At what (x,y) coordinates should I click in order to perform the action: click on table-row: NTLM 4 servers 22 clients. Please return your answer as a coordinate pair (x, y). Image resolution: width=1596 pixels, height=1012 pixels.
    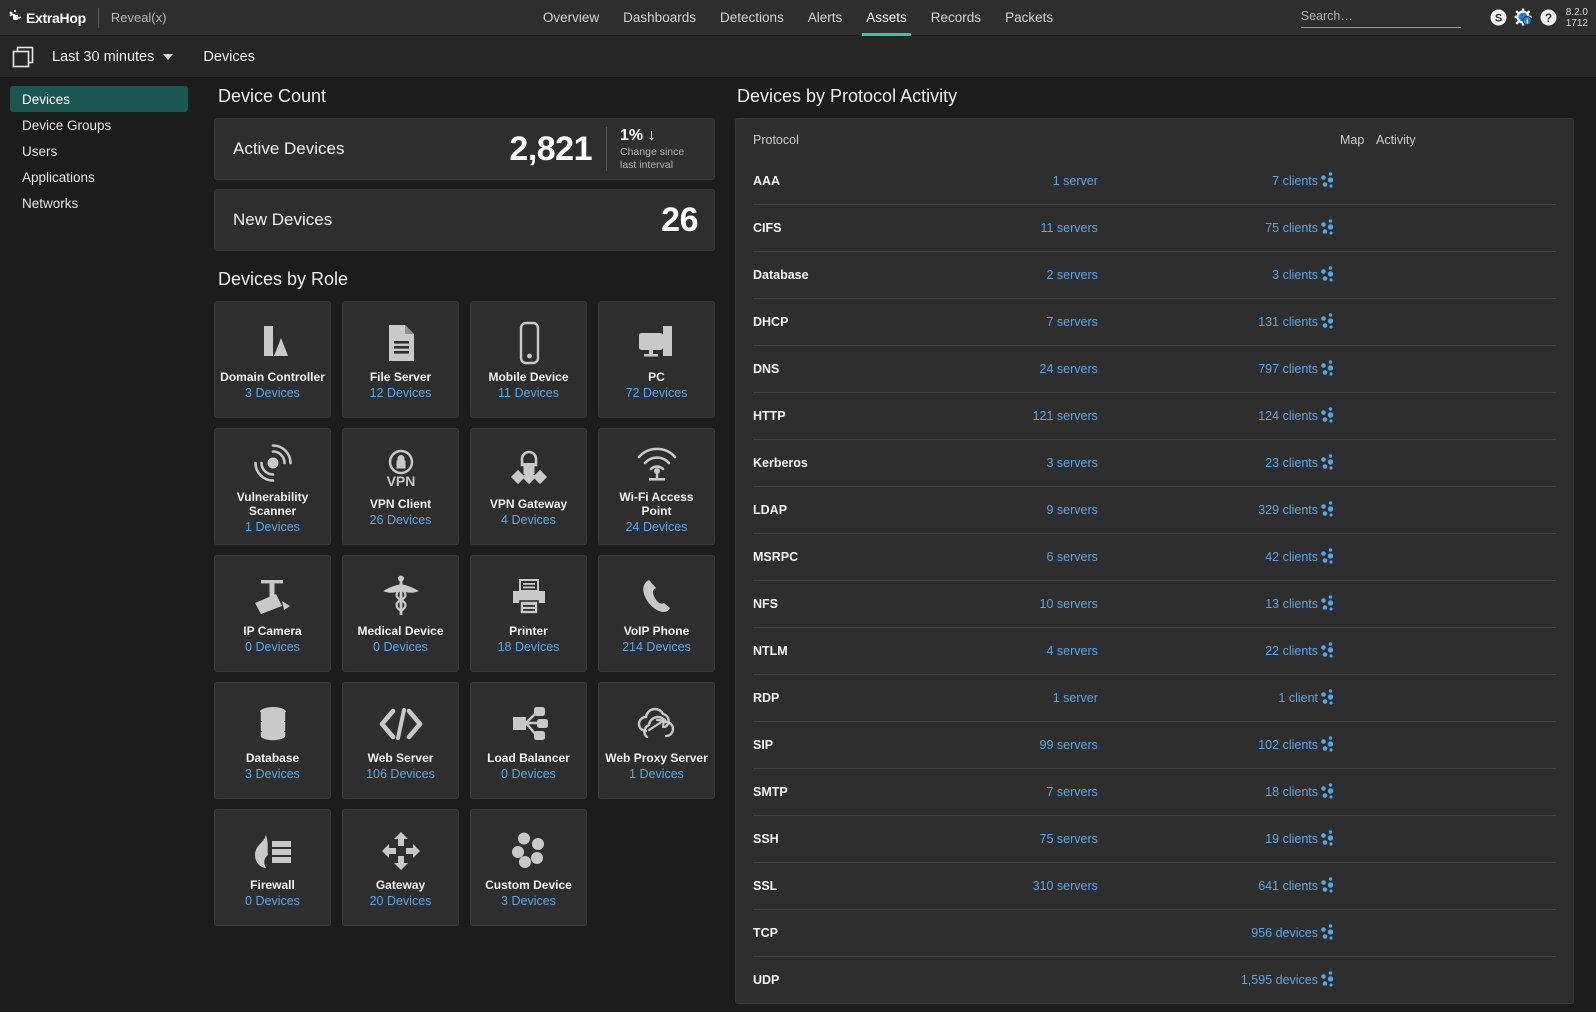
    Looking at the image, I should click on (1154, 651).